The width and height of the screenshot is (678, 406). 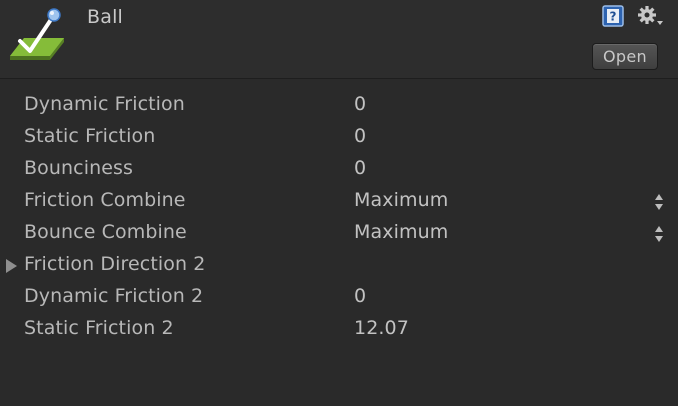 What do you see at coordinates (360, 168) in the screenshot?
I see `bounciness-field: 0` at bounding box center [360, 168].